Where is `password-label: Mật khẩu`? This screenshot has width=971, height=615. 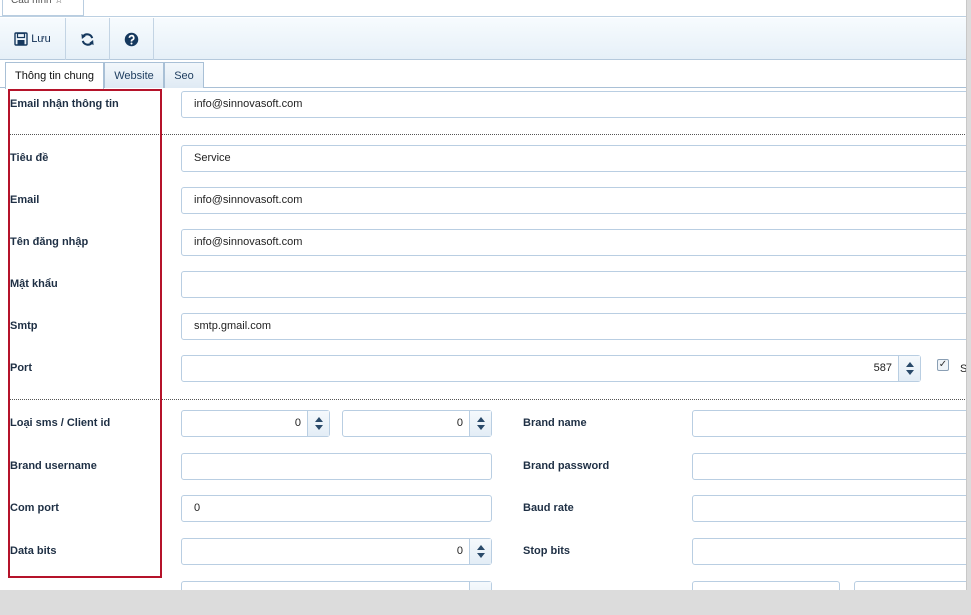
password-label: Mật khẩu is located at coordinates (34, 284).